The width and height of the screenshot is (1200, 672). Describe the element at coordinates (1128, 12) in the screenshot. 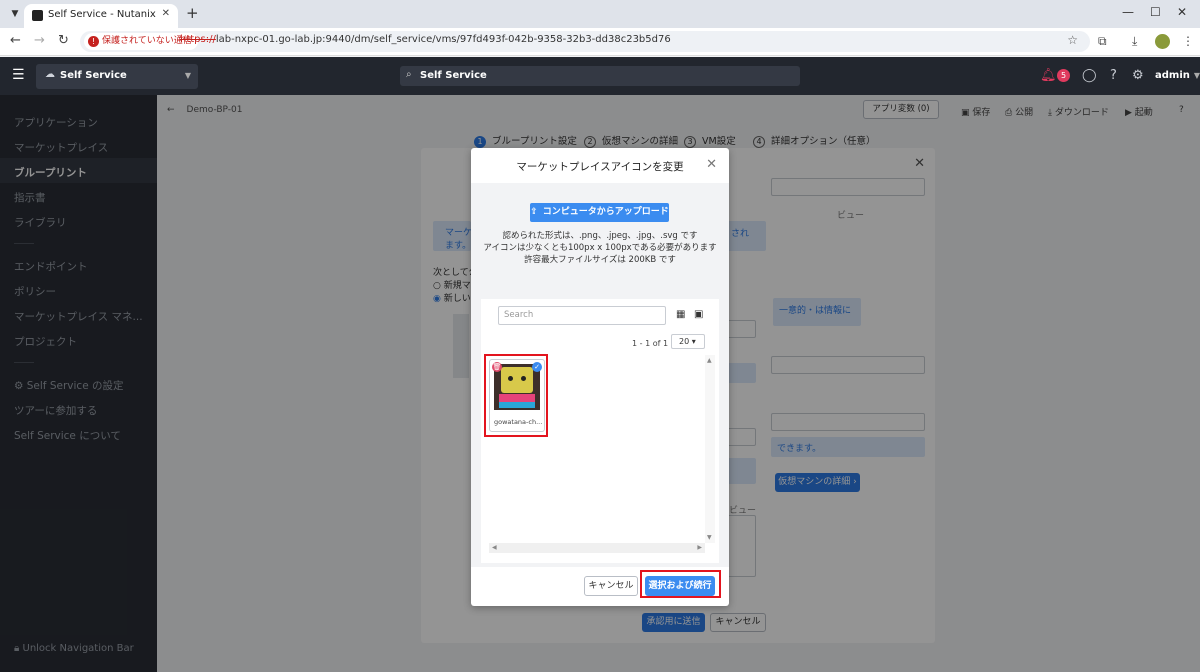

I see `minimize-icon: —` at that location.